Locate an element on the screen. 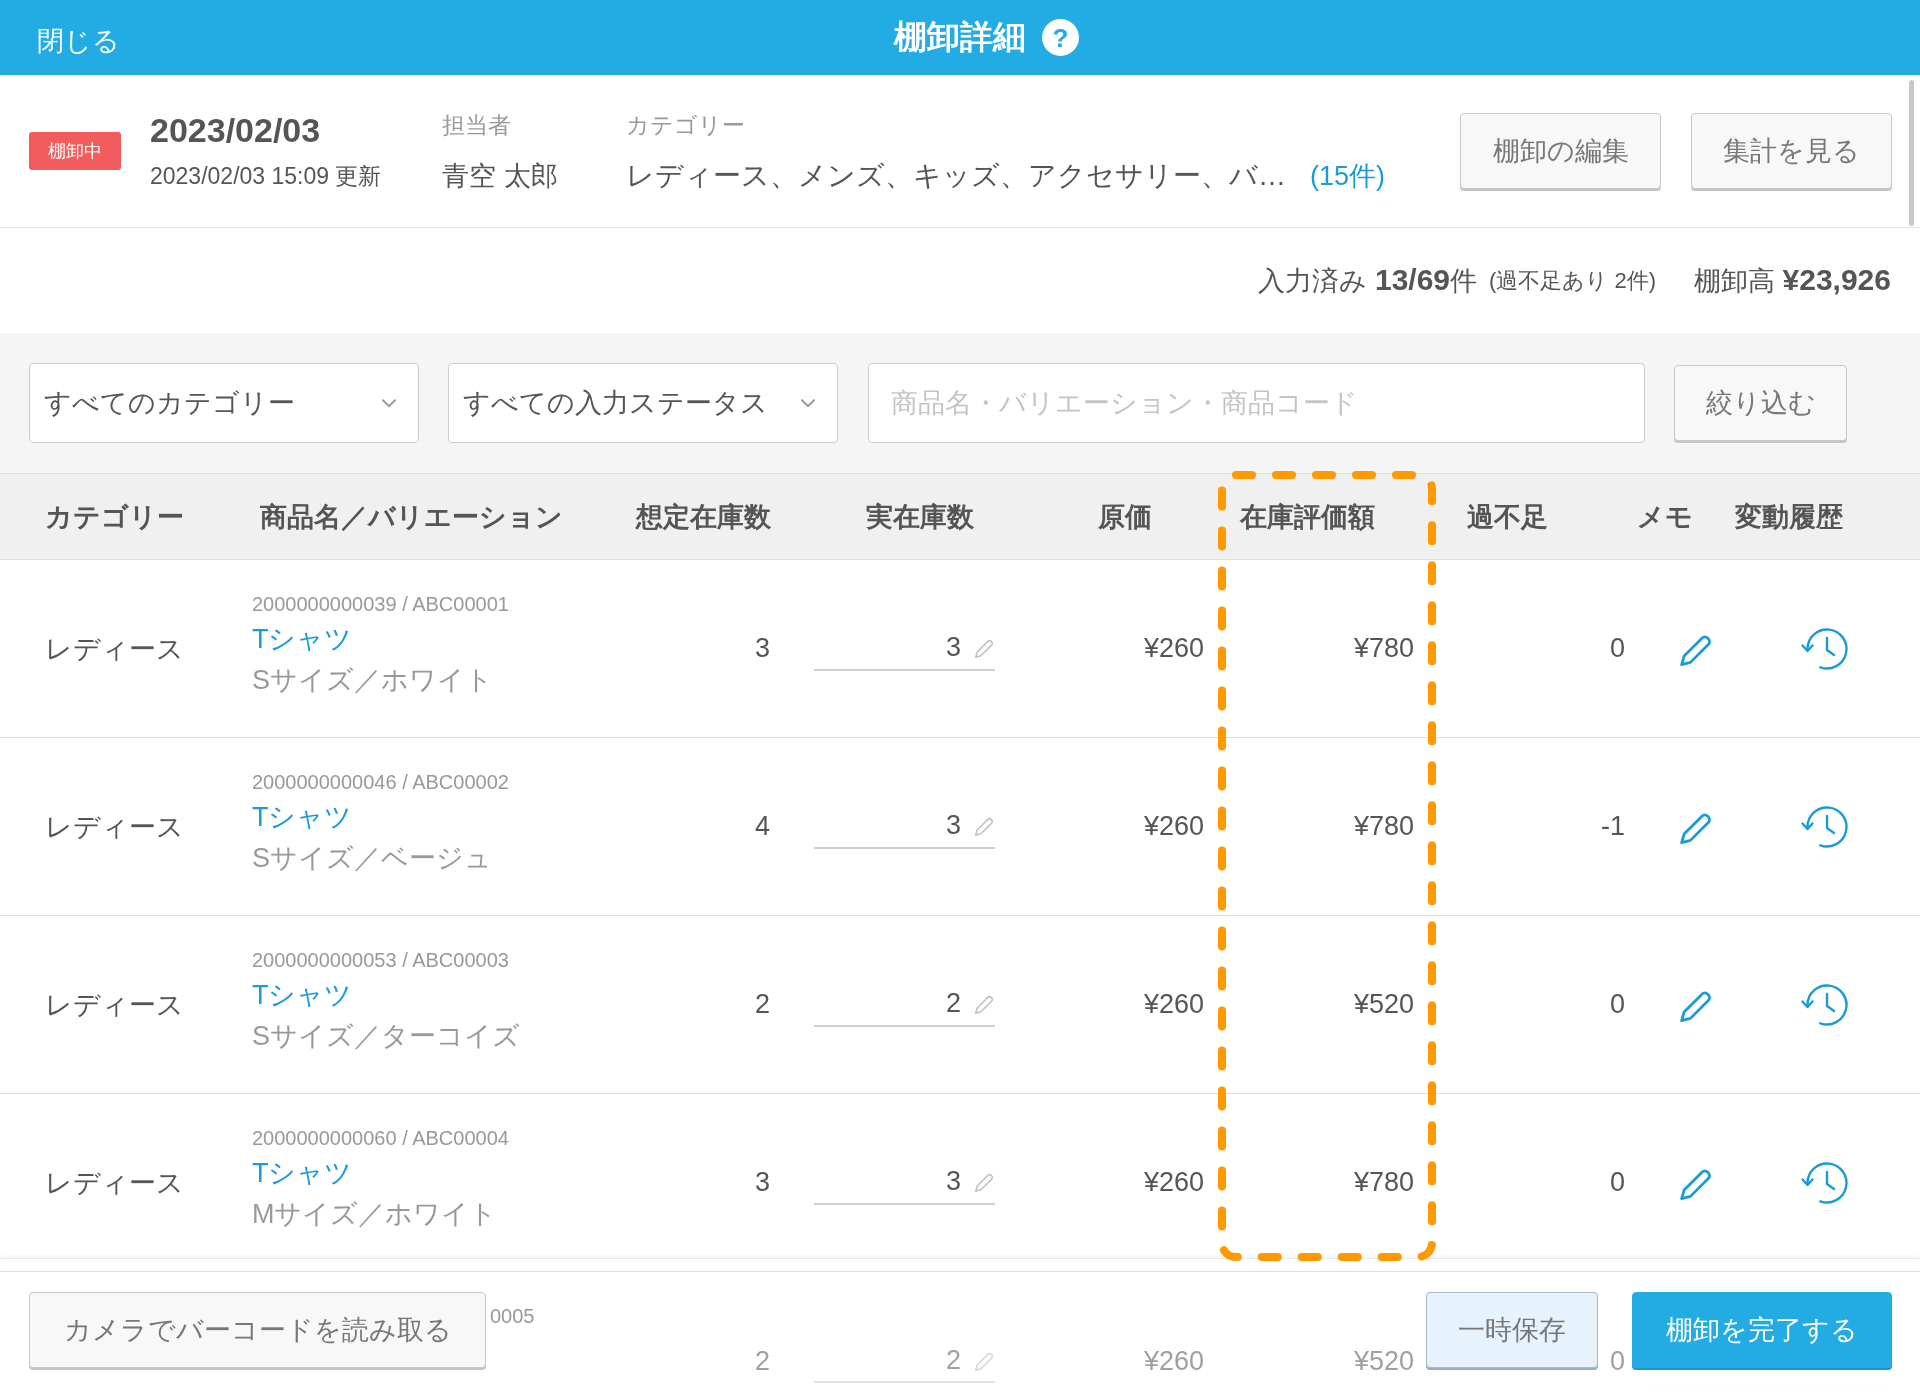 The image size is (1920, 1400). product-code: 0005 is located at coordinates (512, 1316).